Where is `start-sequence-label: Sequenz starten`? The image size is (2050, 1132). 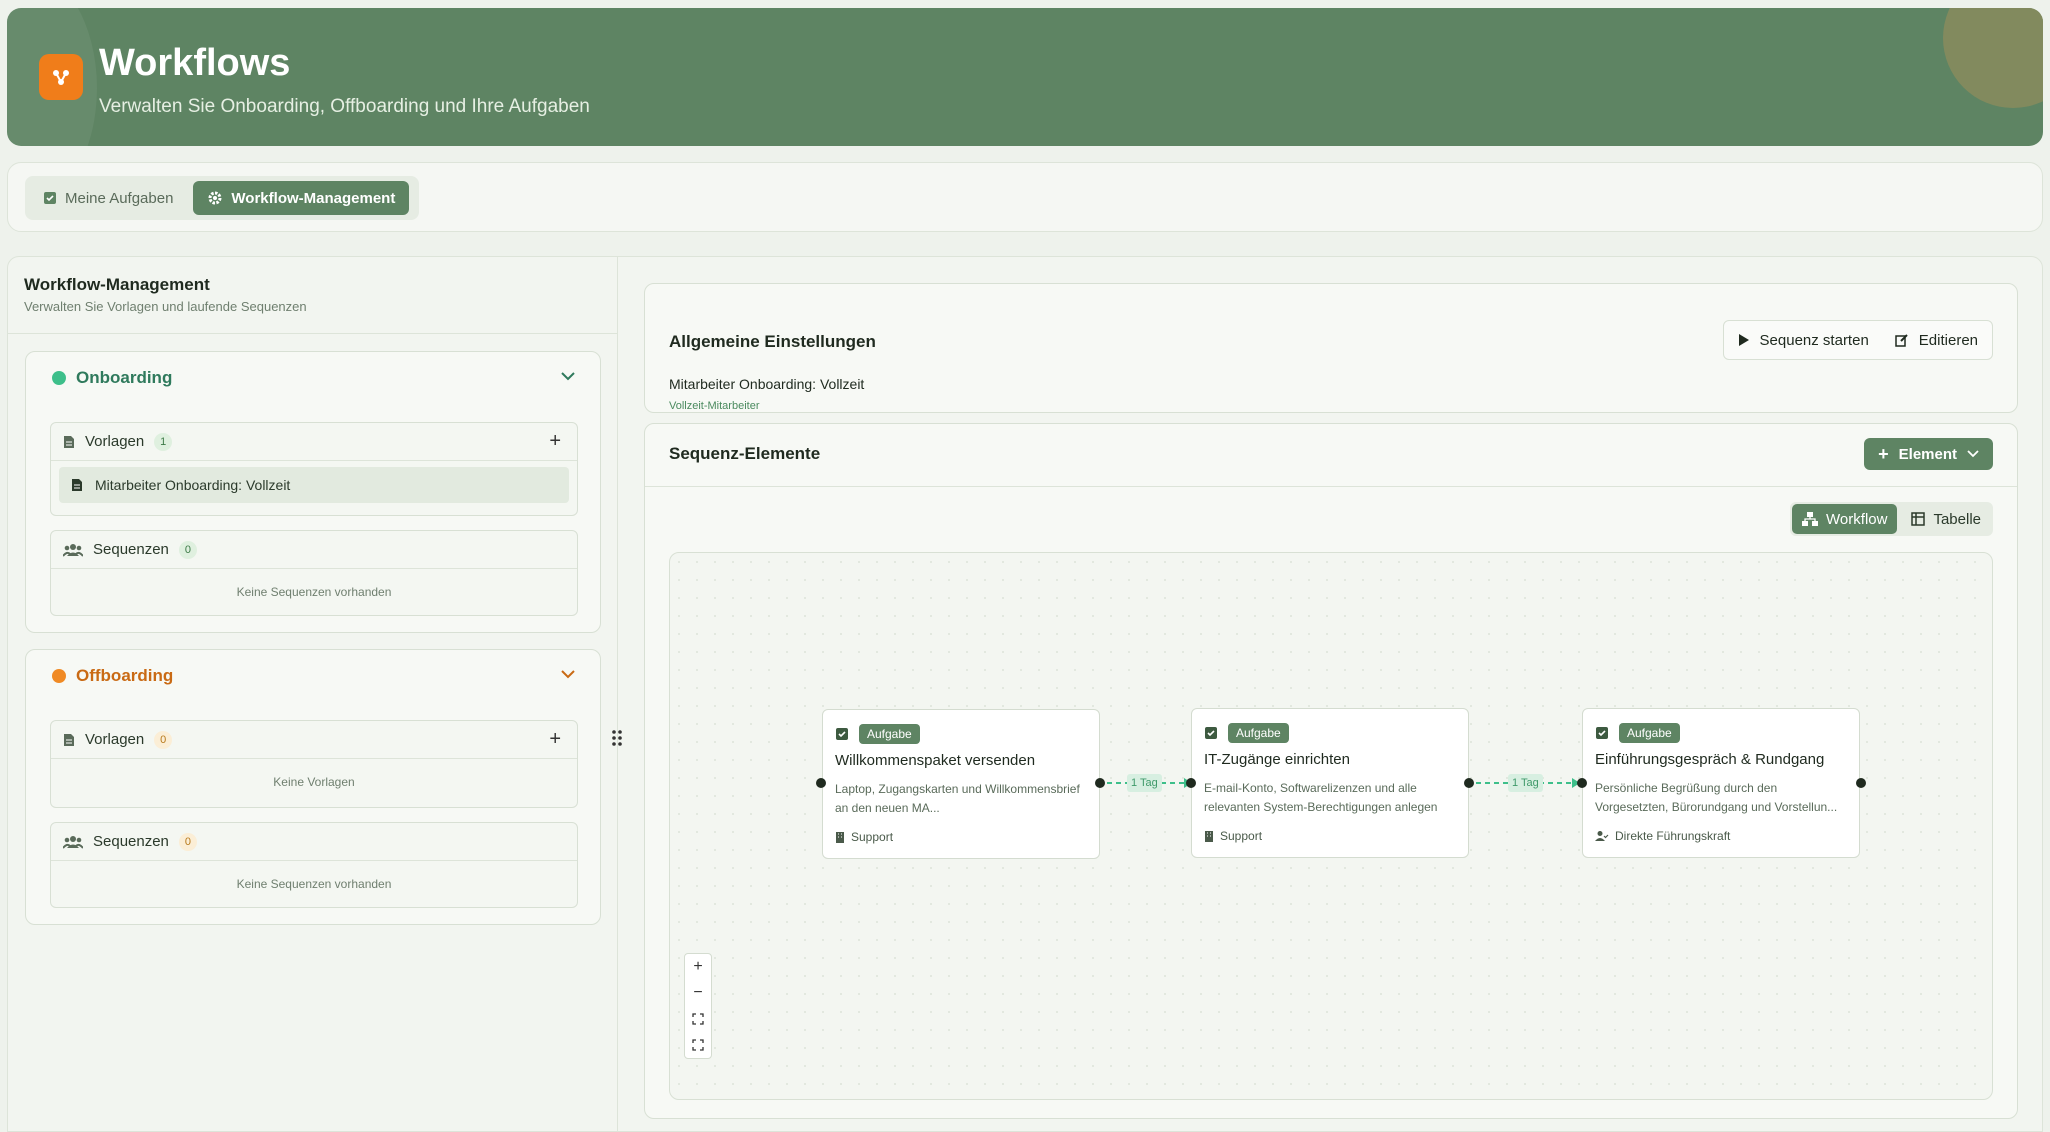
start-sequence-label: Sequenz starten is located at coordinates (1814, 340).